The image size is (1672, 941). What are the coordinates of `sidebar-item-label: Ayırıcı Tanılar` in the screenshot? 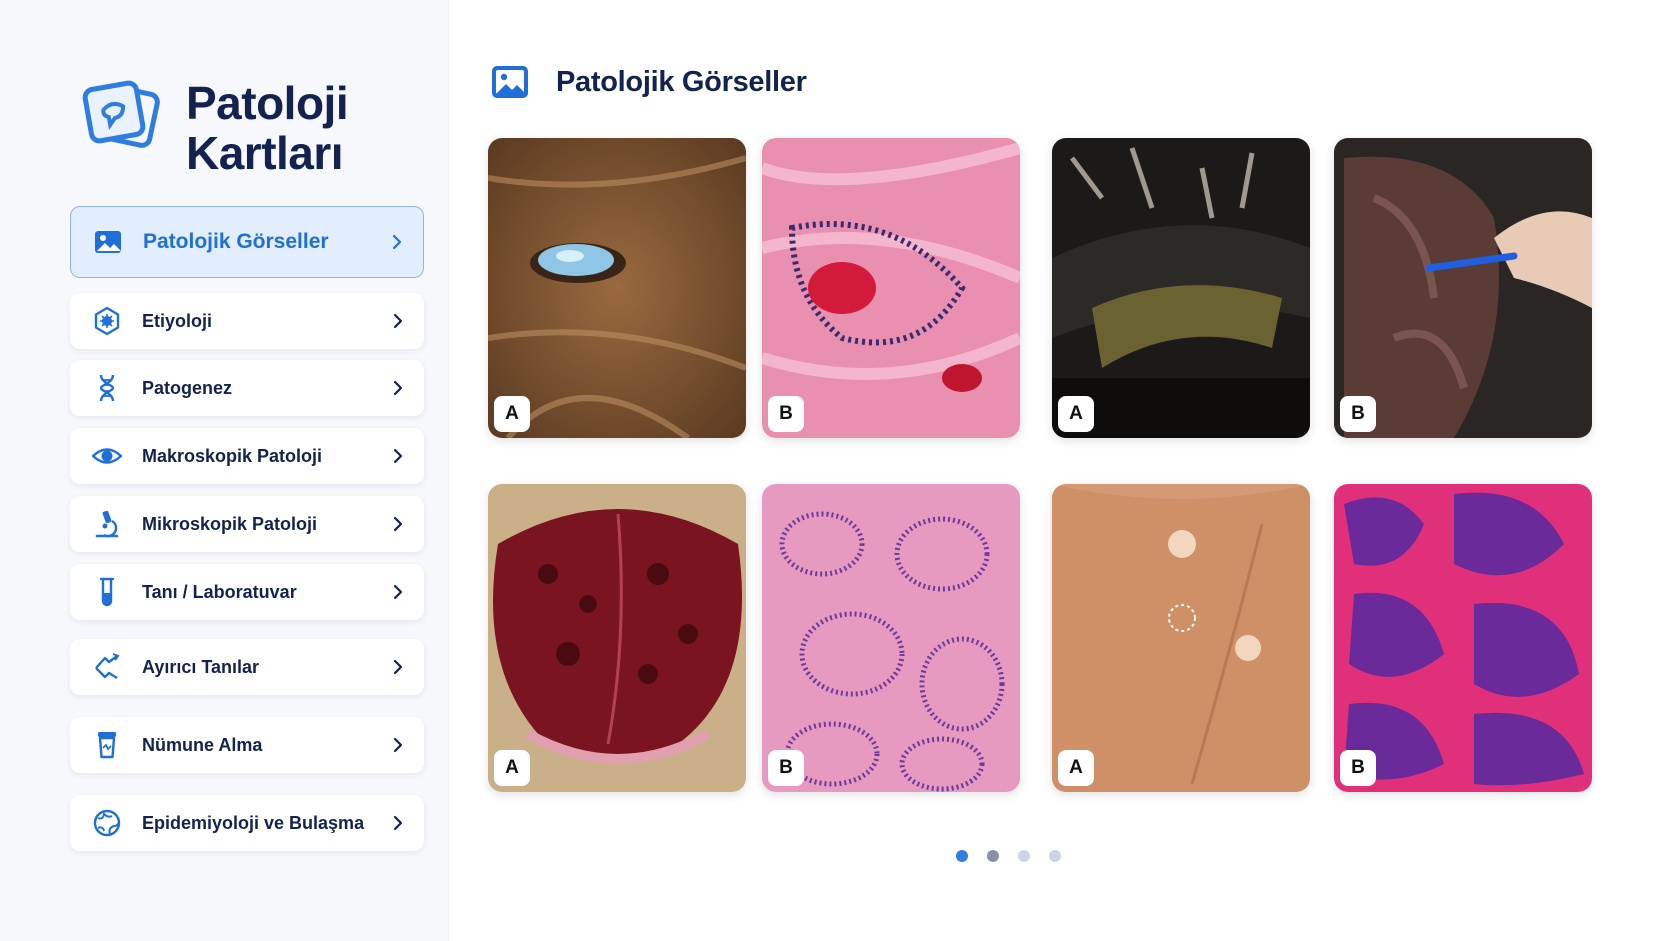 It's located at (201, 666).